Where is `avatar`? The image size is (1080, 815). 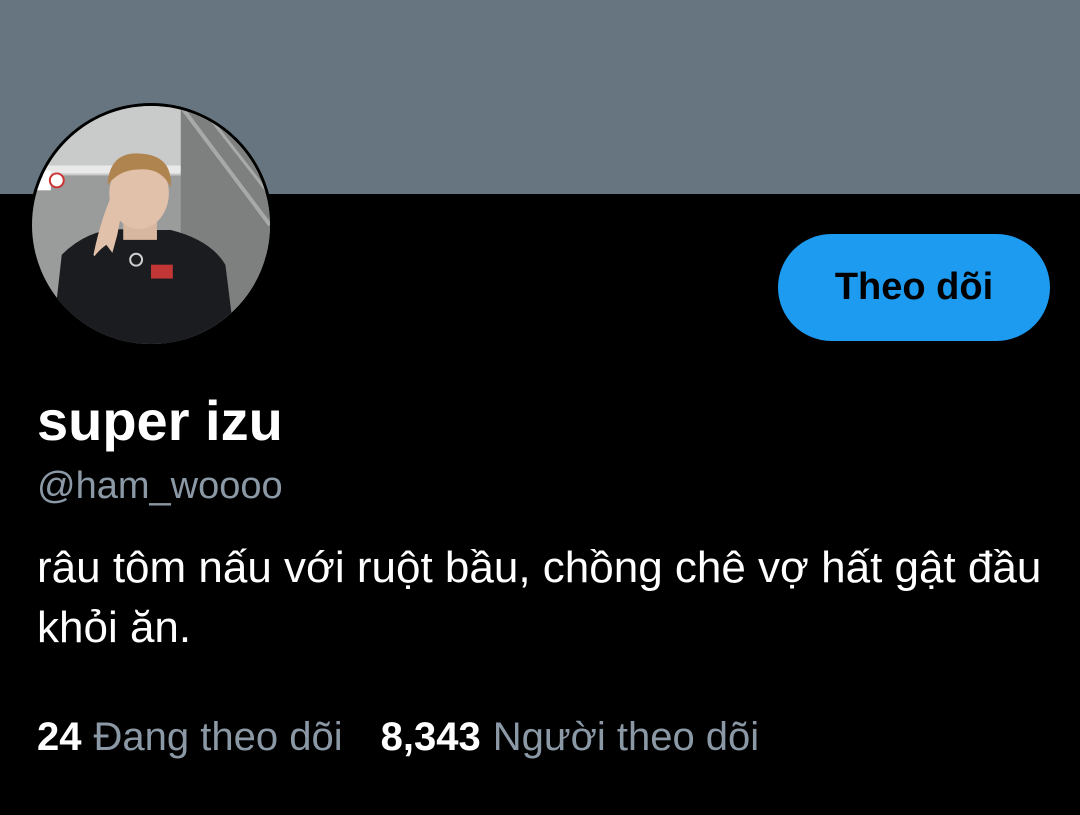
avatar is located at coordinates (151, 225).